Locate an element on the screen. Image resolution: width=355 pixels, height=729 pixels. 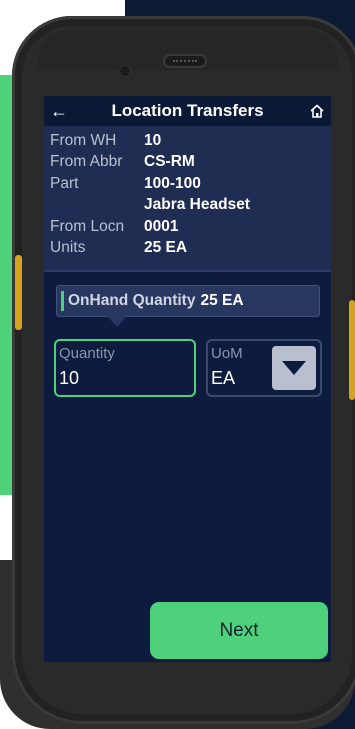
accent-bar is located at coordinates (62, 301).